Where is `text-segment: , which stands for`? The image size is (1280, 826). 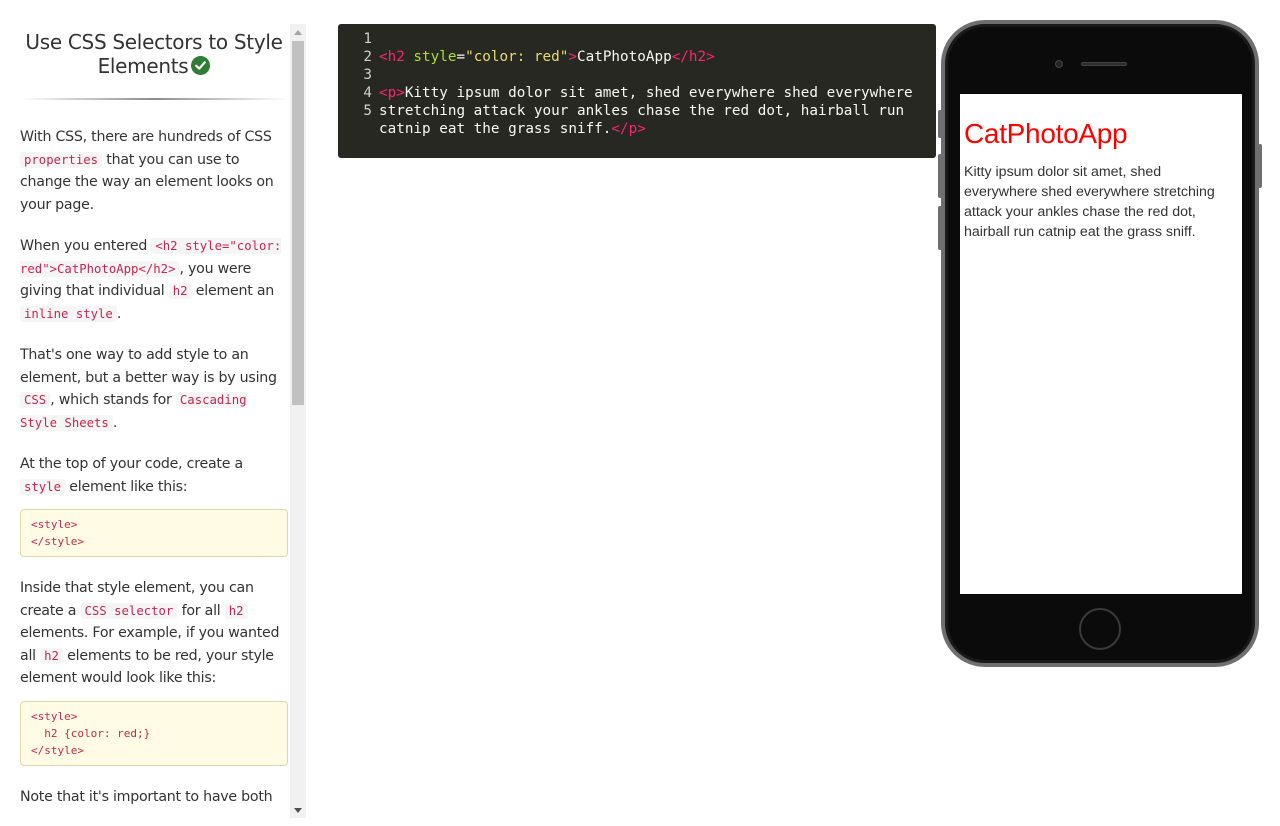 text-segment: , which stands for is located at coordinates (113, 400).